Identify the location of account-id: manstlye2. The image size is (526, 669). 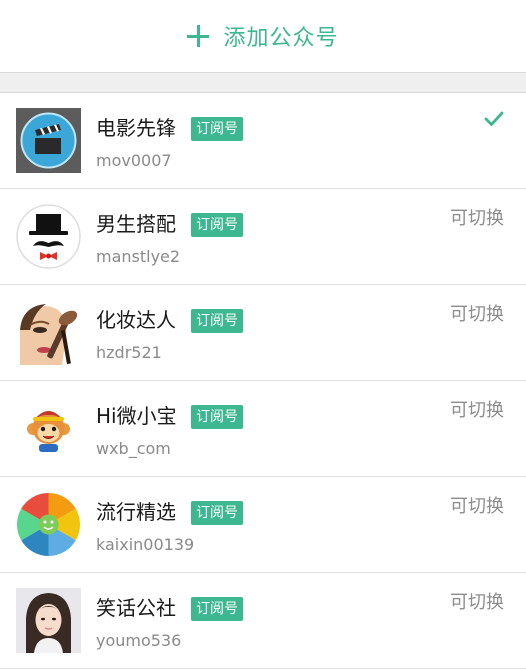
(138, 256).